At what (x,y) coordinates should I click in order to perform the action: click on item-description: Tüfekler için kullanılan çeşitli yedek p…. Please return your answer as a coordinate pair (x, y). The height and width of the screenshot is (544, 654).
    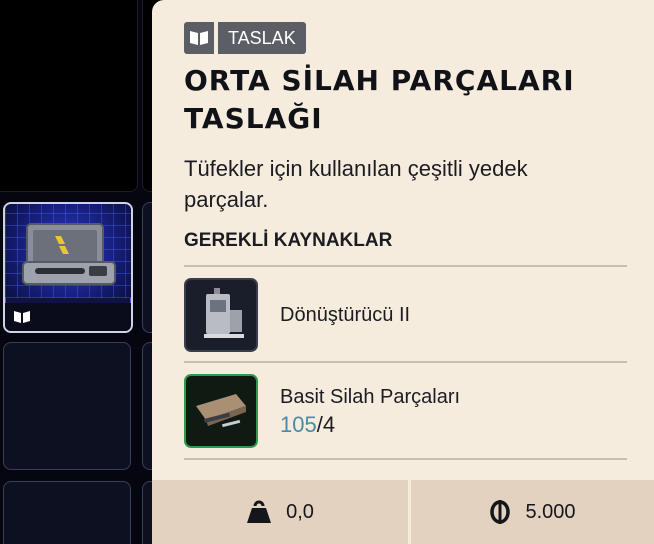
    Looking at the image, I should click on (356, 184).